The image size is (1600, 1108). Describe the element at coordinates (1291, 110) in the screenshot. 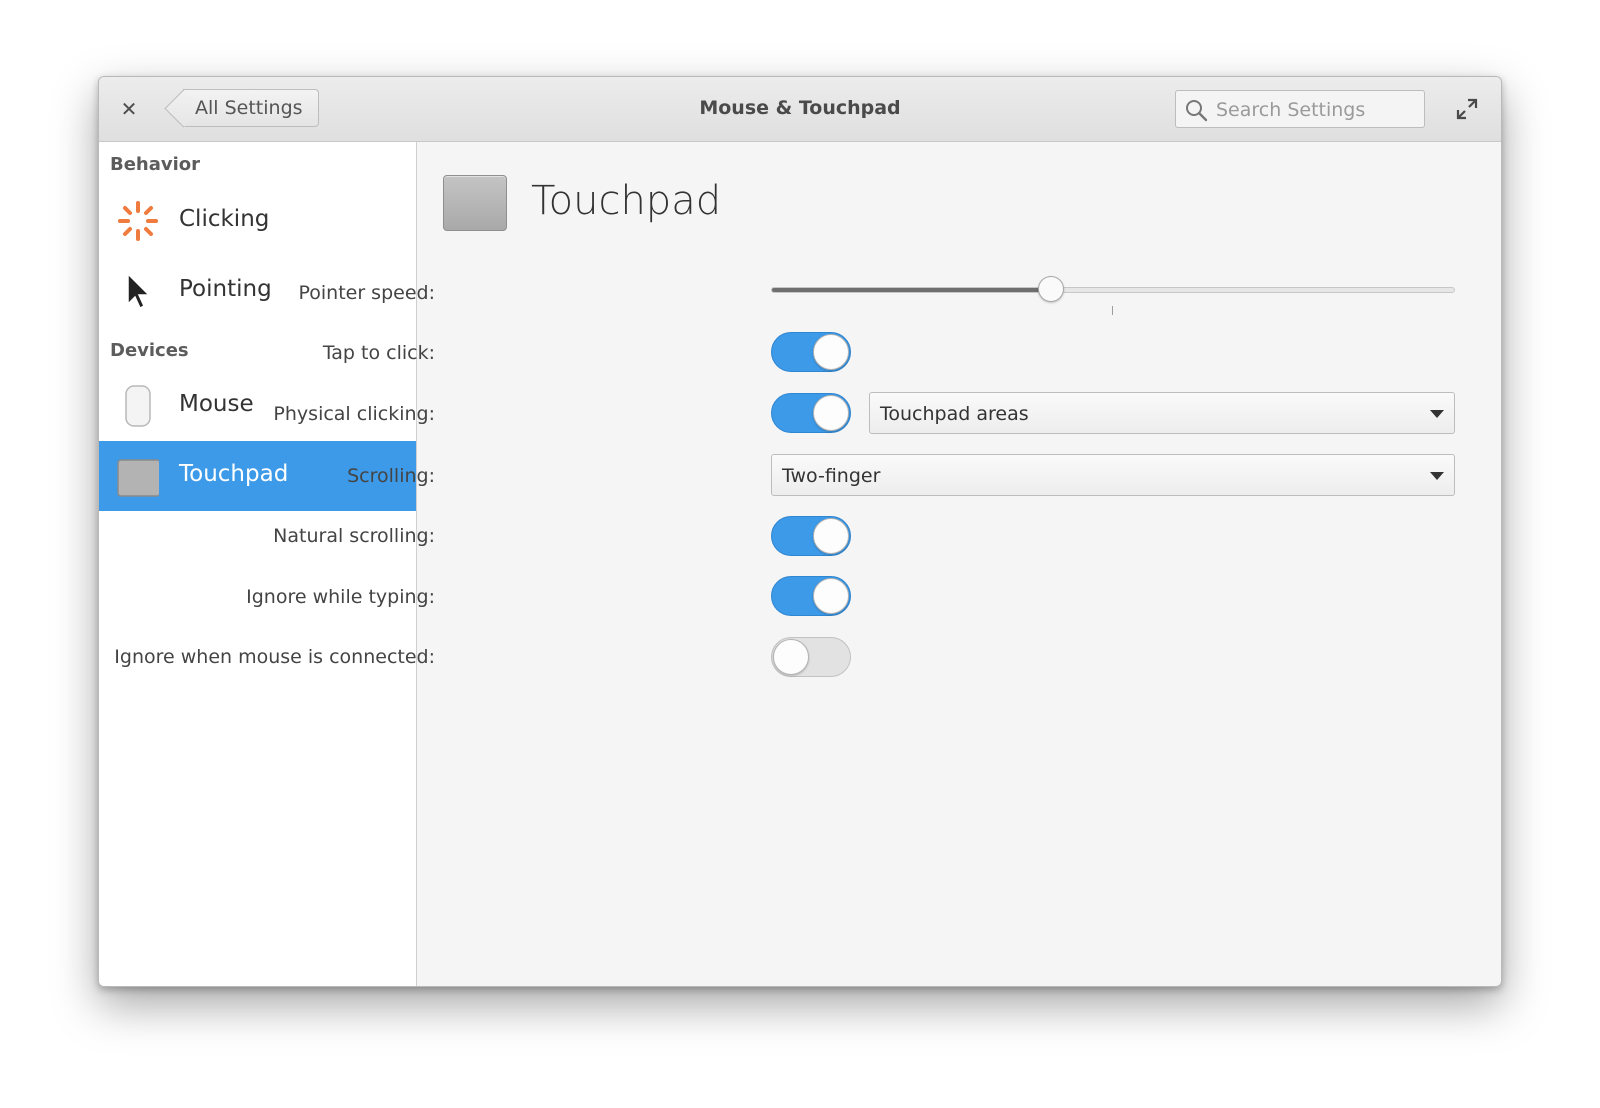

I see `search-placeholder: Search Settings` at that location.